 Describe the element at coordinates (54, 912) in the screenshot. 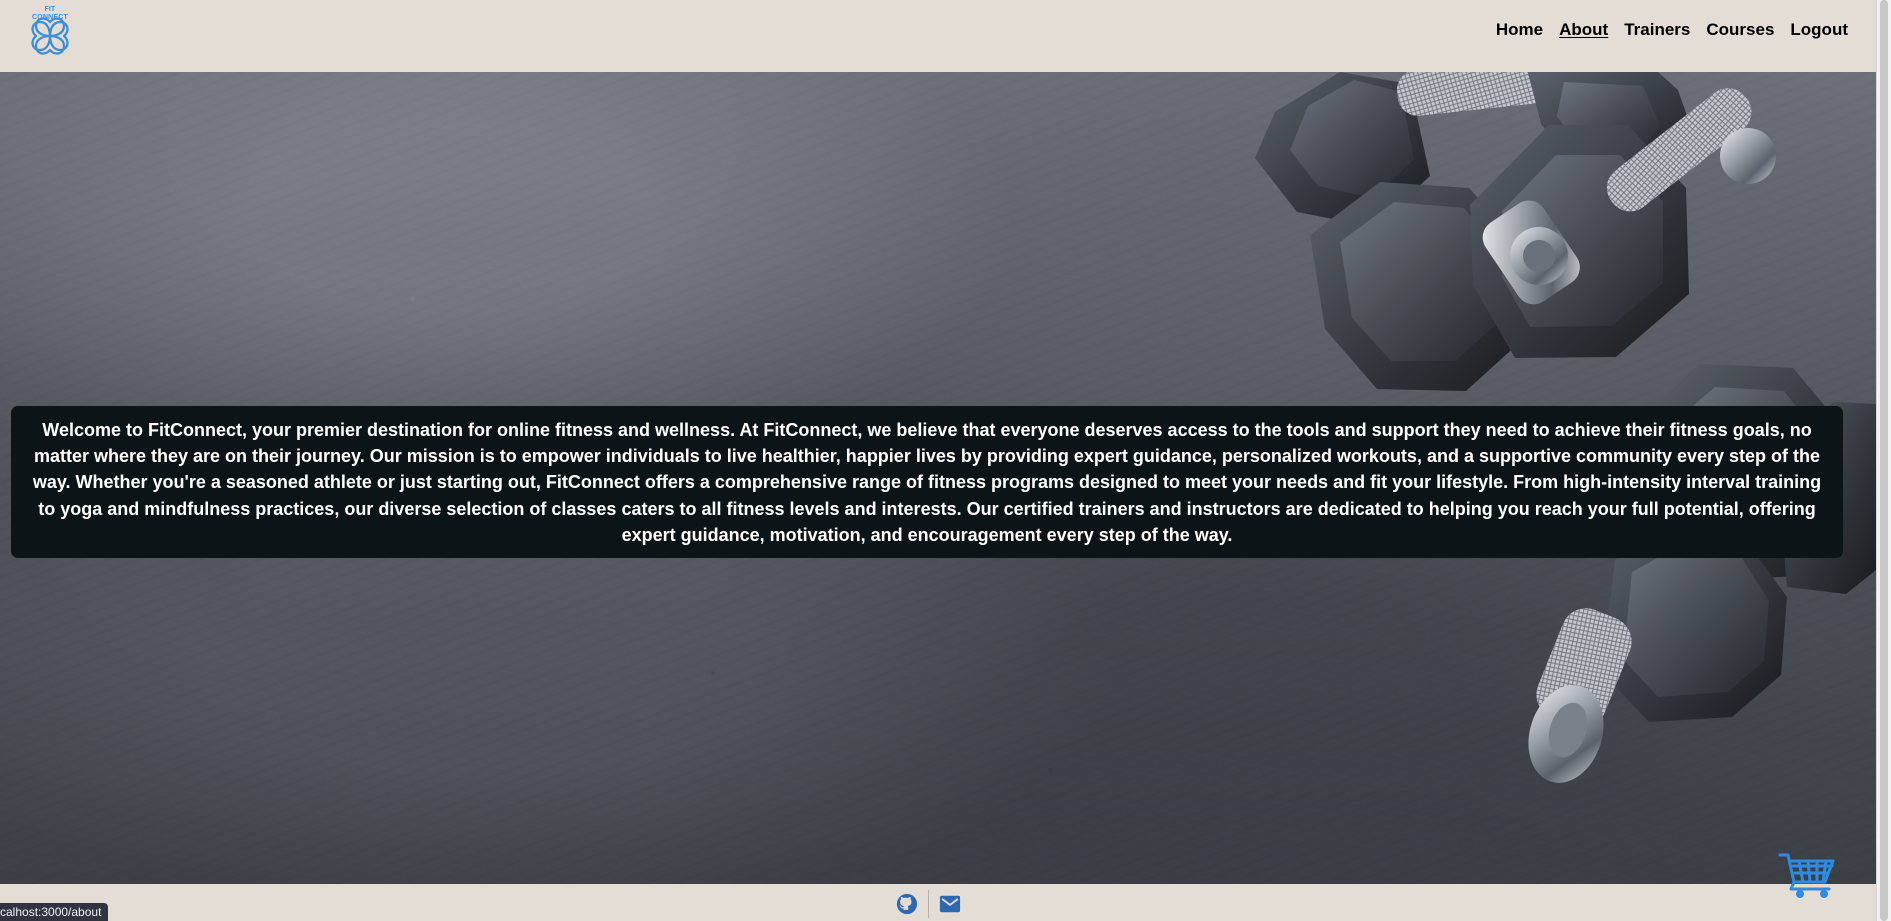

I see `browser-status-url: calhost:3000/about` at that location.